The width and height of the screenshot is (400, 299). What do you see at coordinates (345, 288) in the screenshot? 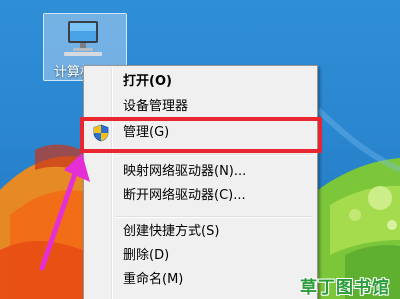
I see `watermark-text: 草丁图书馆` at bounding box center [345, 288].